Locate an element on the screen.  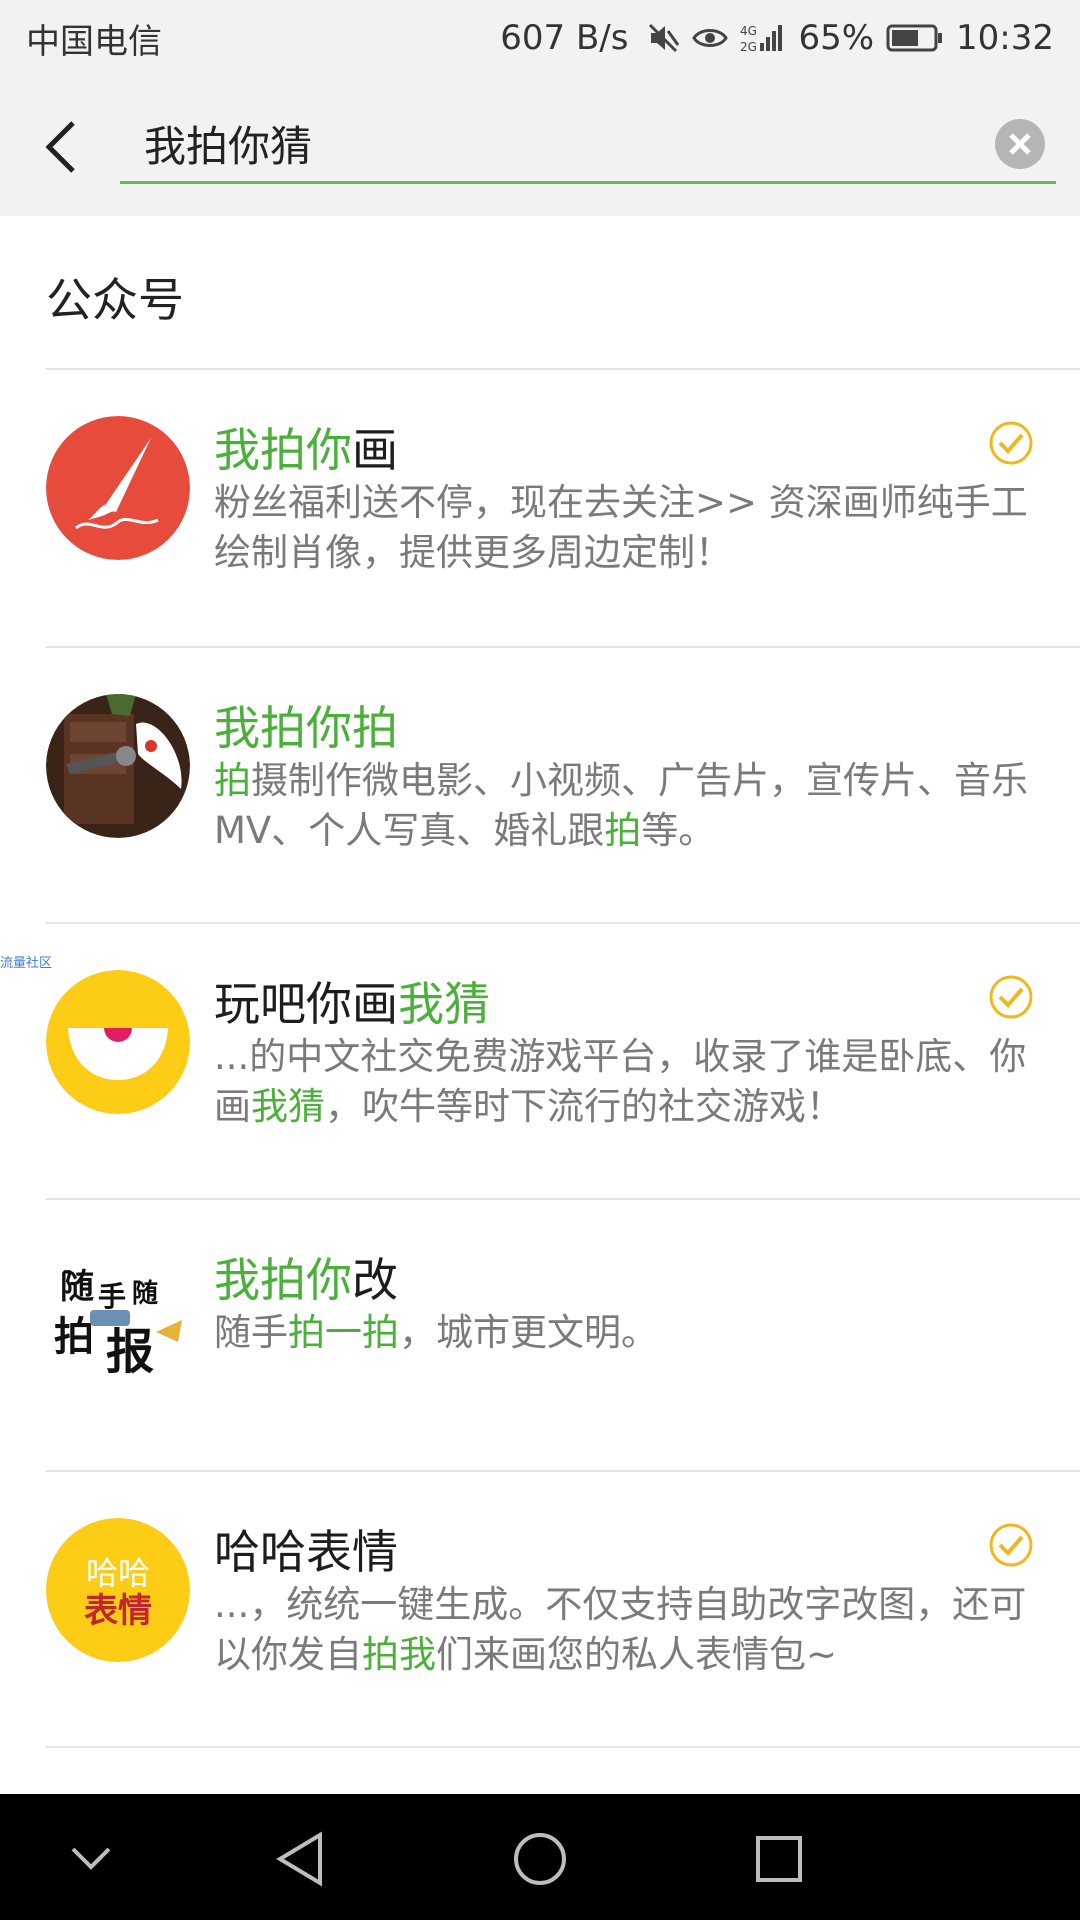
home-circle-icon is located at coordinates (540, 1859).